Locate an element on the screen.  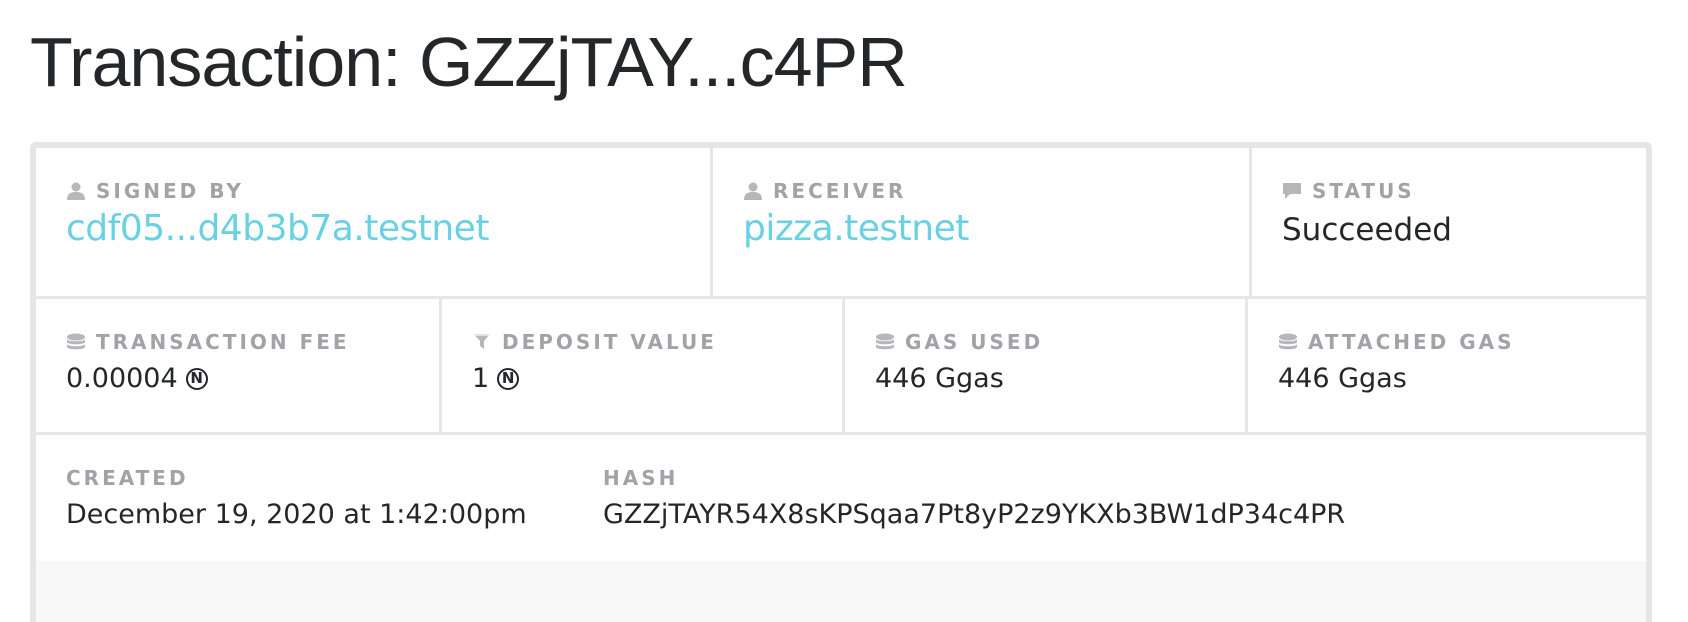
gas-used-value: 446 Ggas is located at coordinates (939, 378).